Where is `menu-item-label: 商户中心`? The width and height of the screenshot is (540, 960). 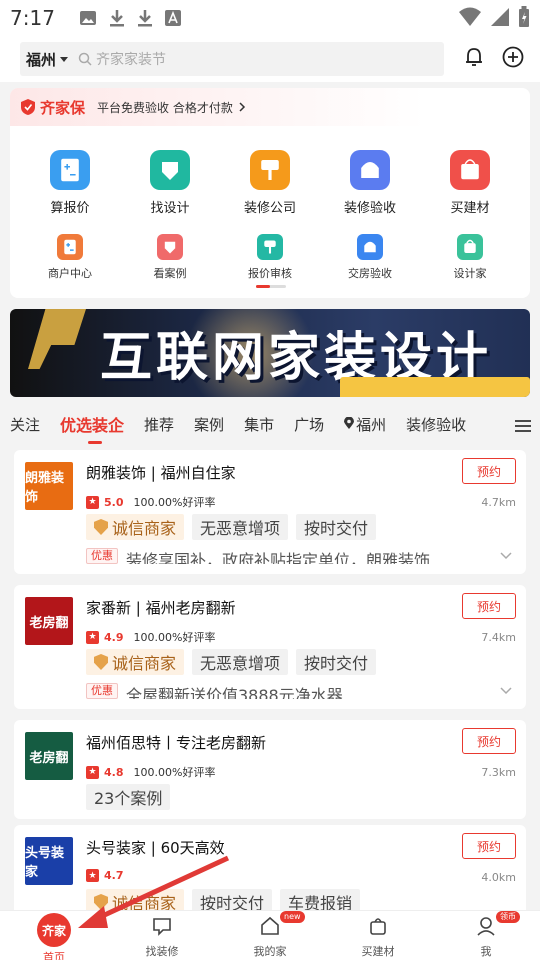 menu-item-label: 商户中心 is located at coordinates (70, 273).